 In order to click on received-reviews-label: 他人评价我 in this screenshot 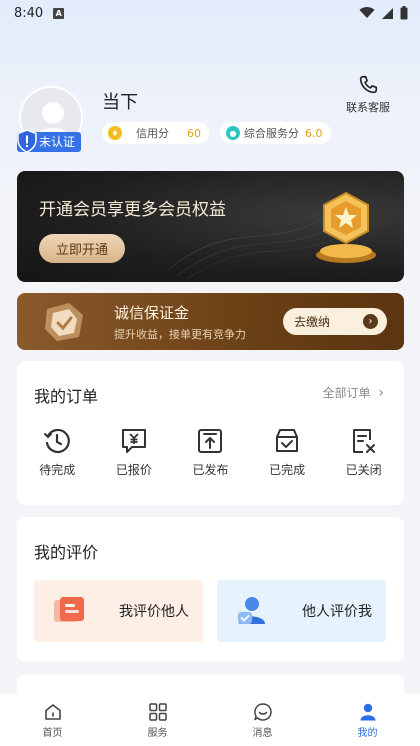, I will do `click(337, 612)`.